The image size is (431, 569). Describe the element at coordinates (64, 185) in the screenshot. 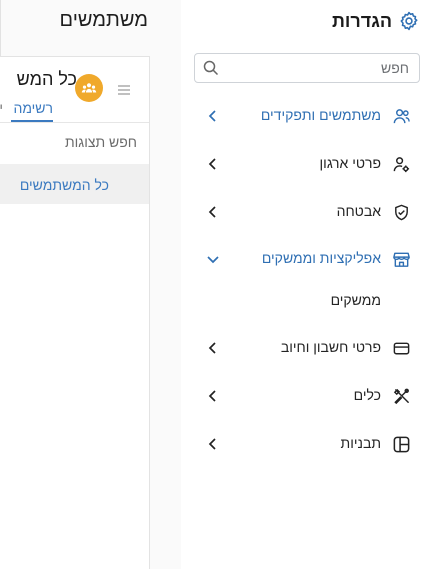

I see `selected-view-label: כל המשתמשים` at that location.